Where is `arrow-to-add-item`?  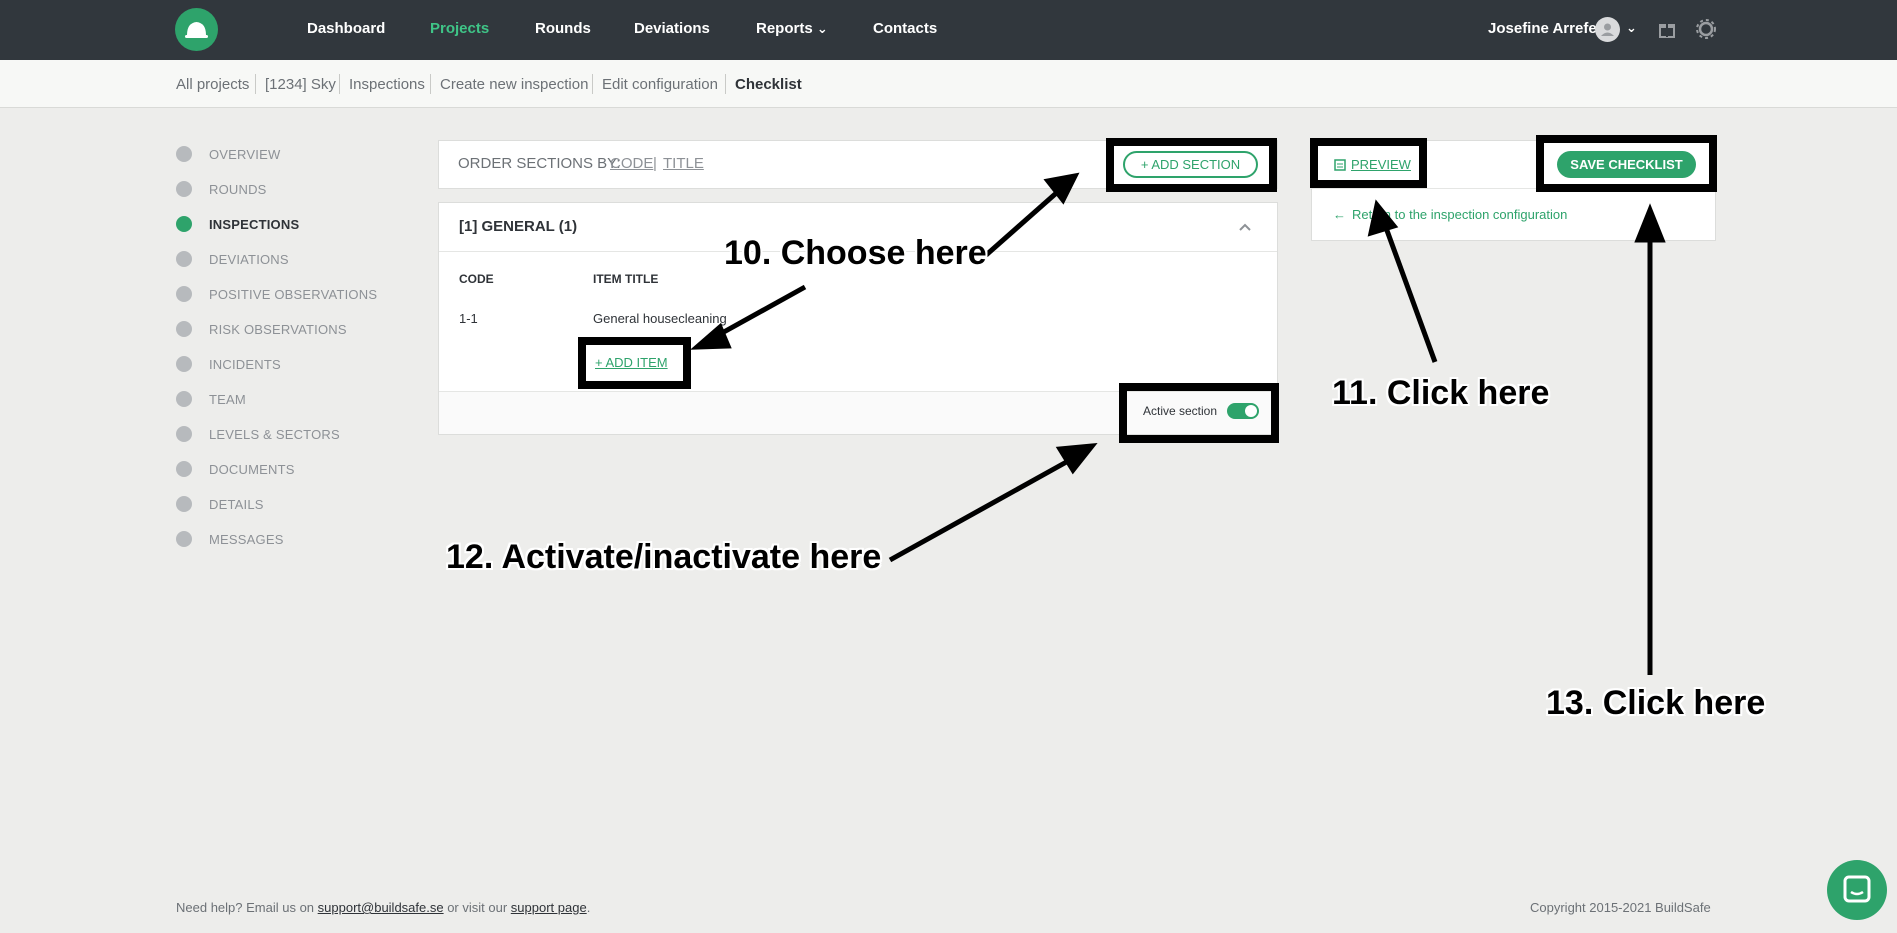 arrow-to-add-item is located at coordinates (759, 312).